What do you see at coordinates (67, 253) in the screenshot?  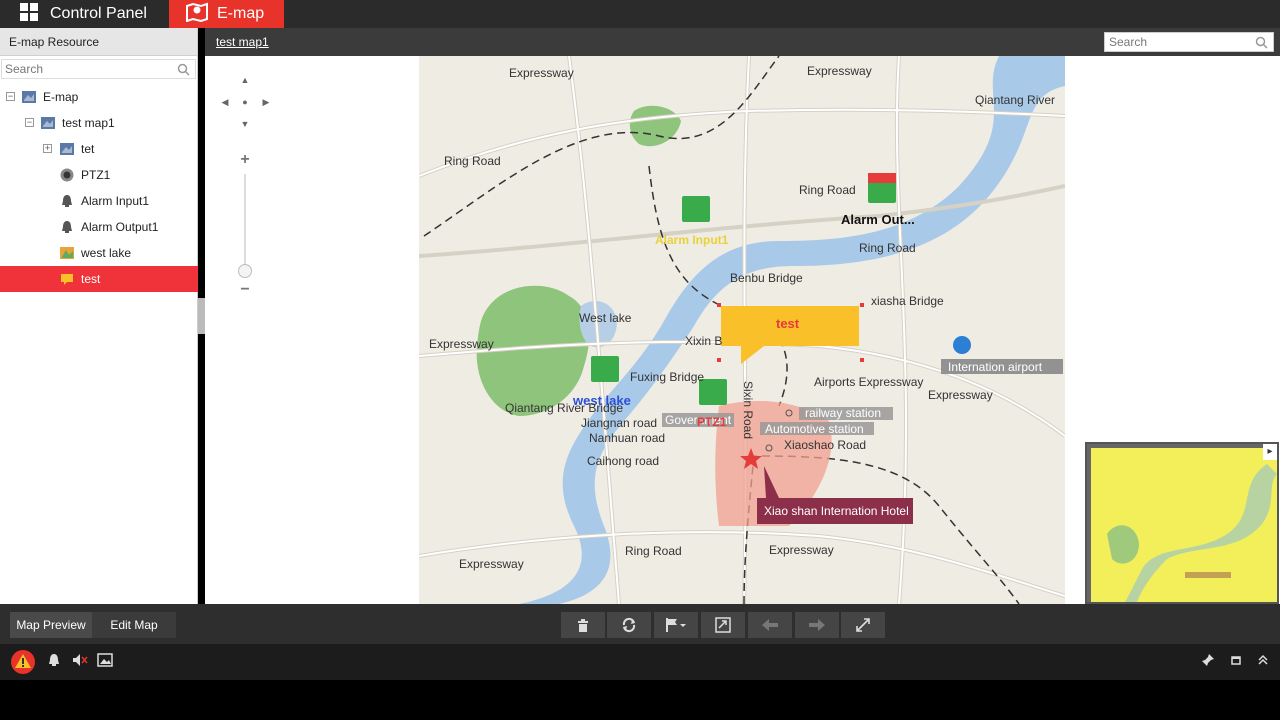 I see `hot-region-icon` at bounding box center [67, 253].